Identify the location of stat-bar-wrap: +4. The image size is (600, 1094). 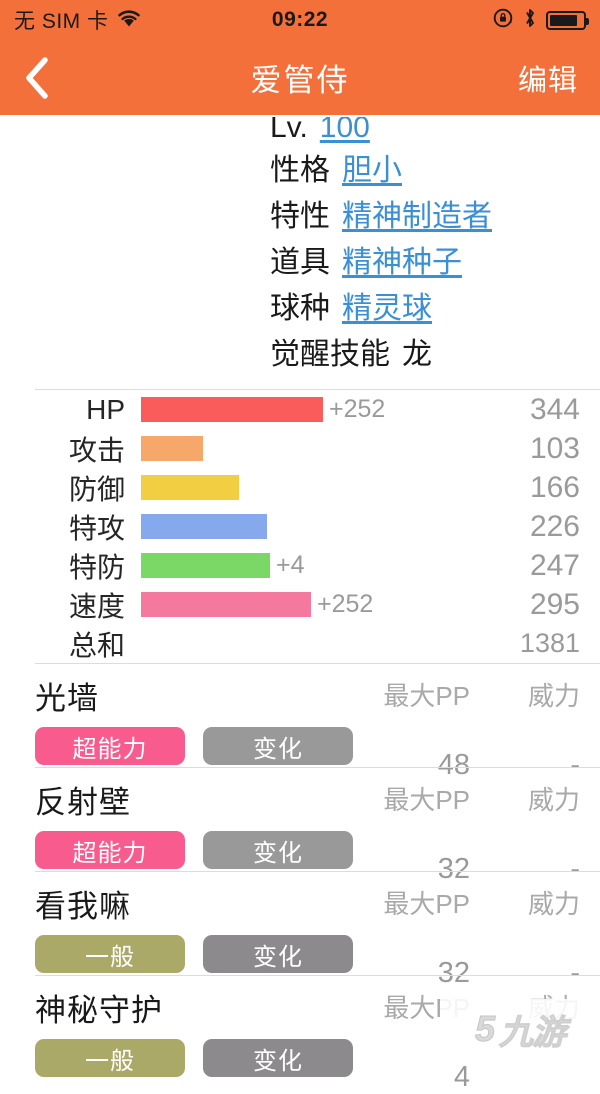
(223, 565).